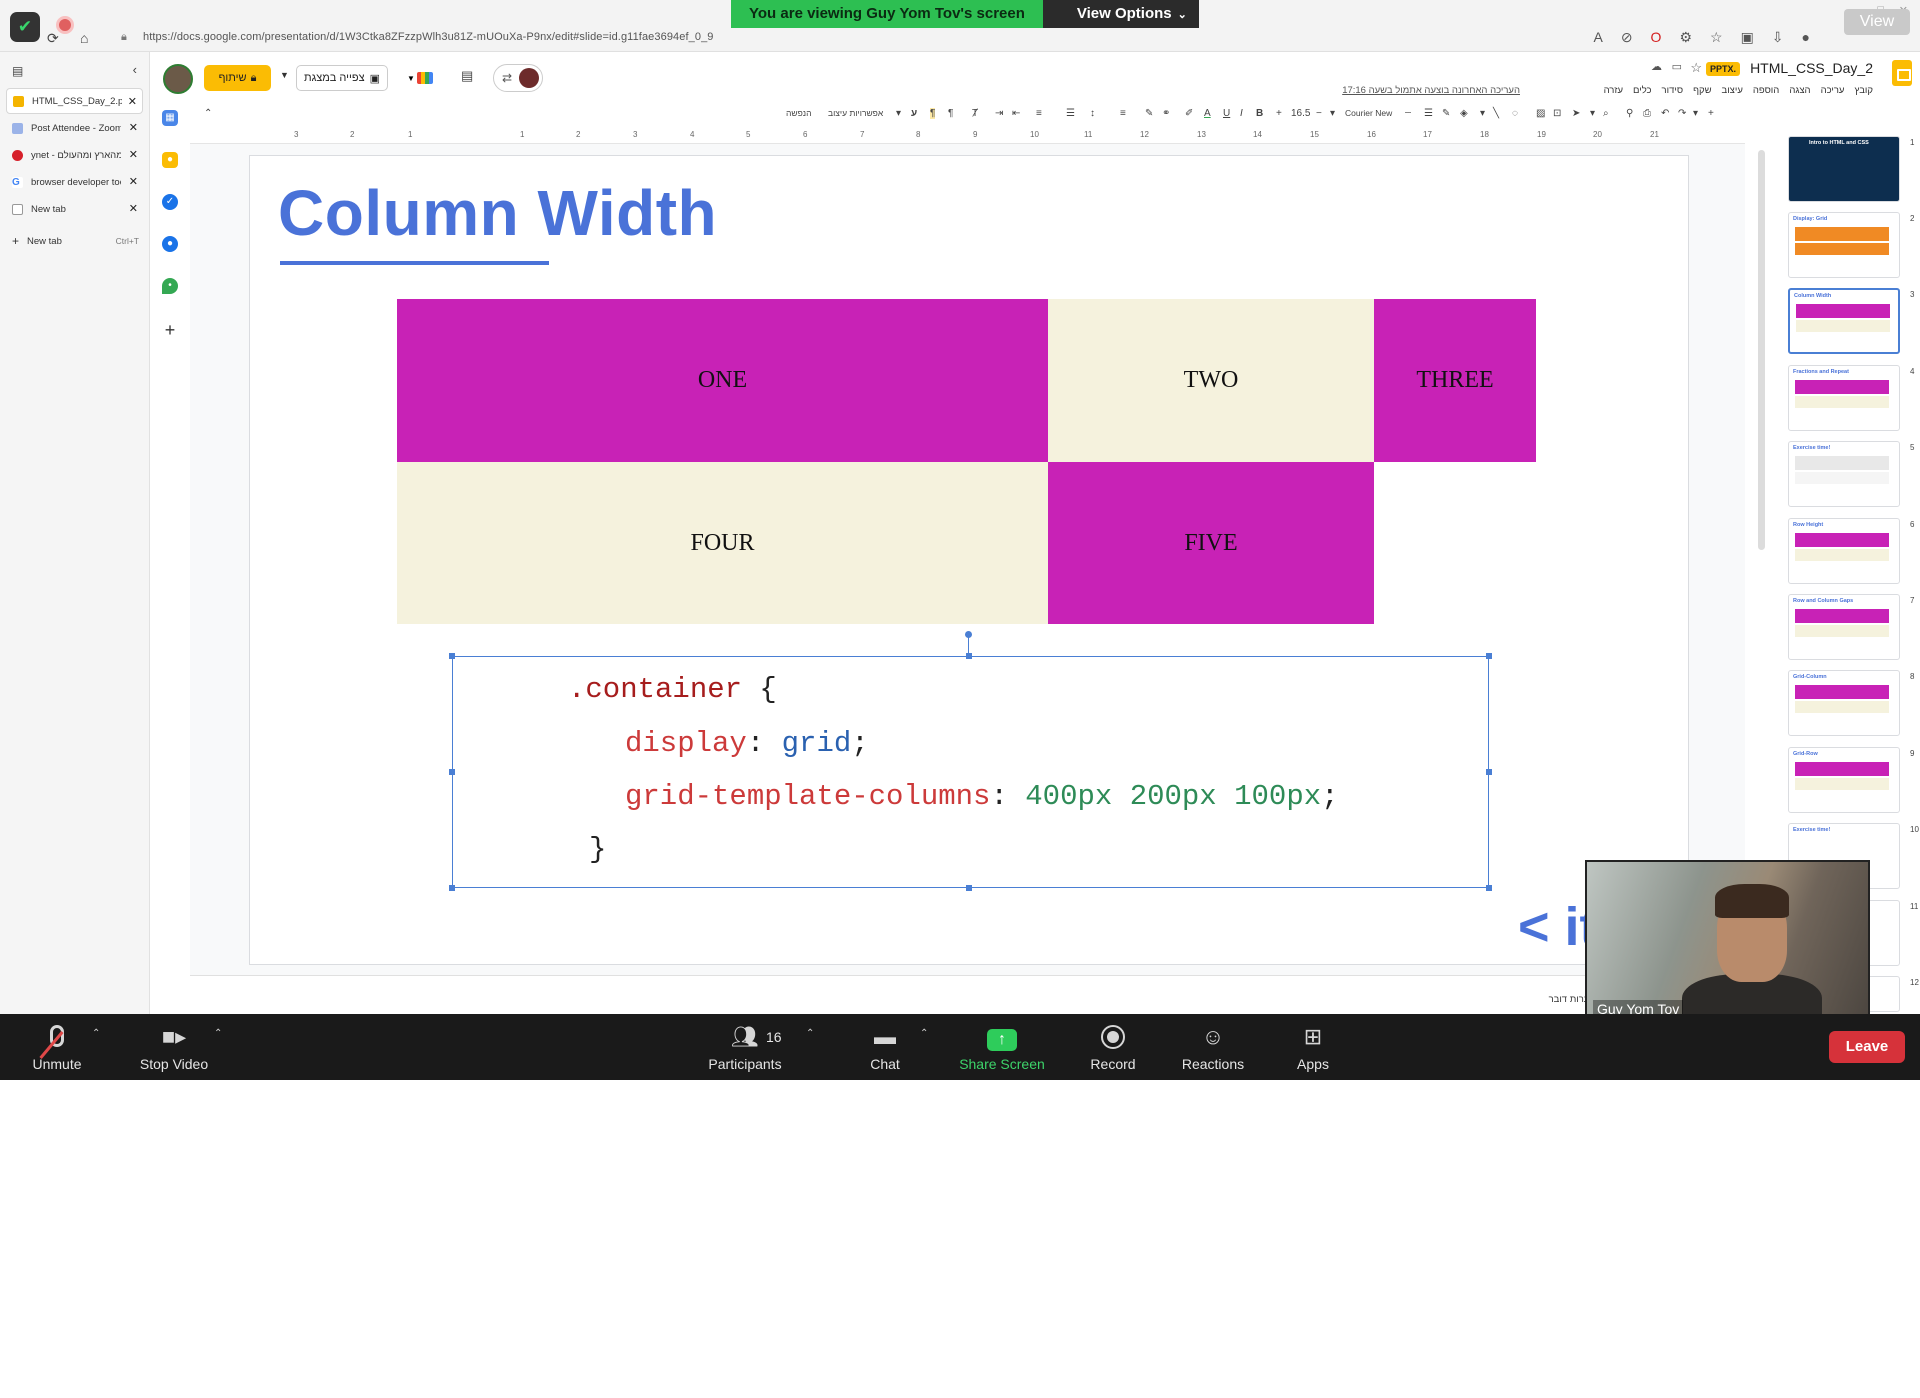 The width and height of the screenshot is (1920, 1398). I want to click on slide-thumbnail: Row Height, so click(1844, 551).